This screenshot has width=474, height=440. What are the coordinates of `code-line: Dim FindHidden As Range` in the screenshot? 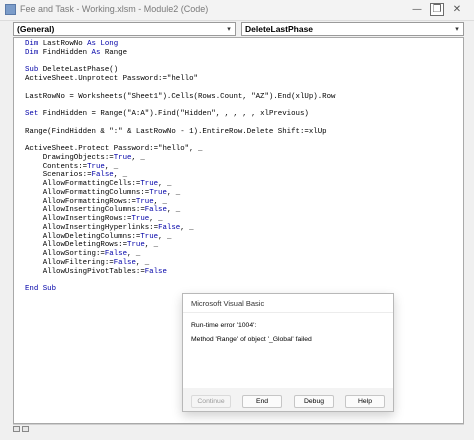 It's located at (180, 53).